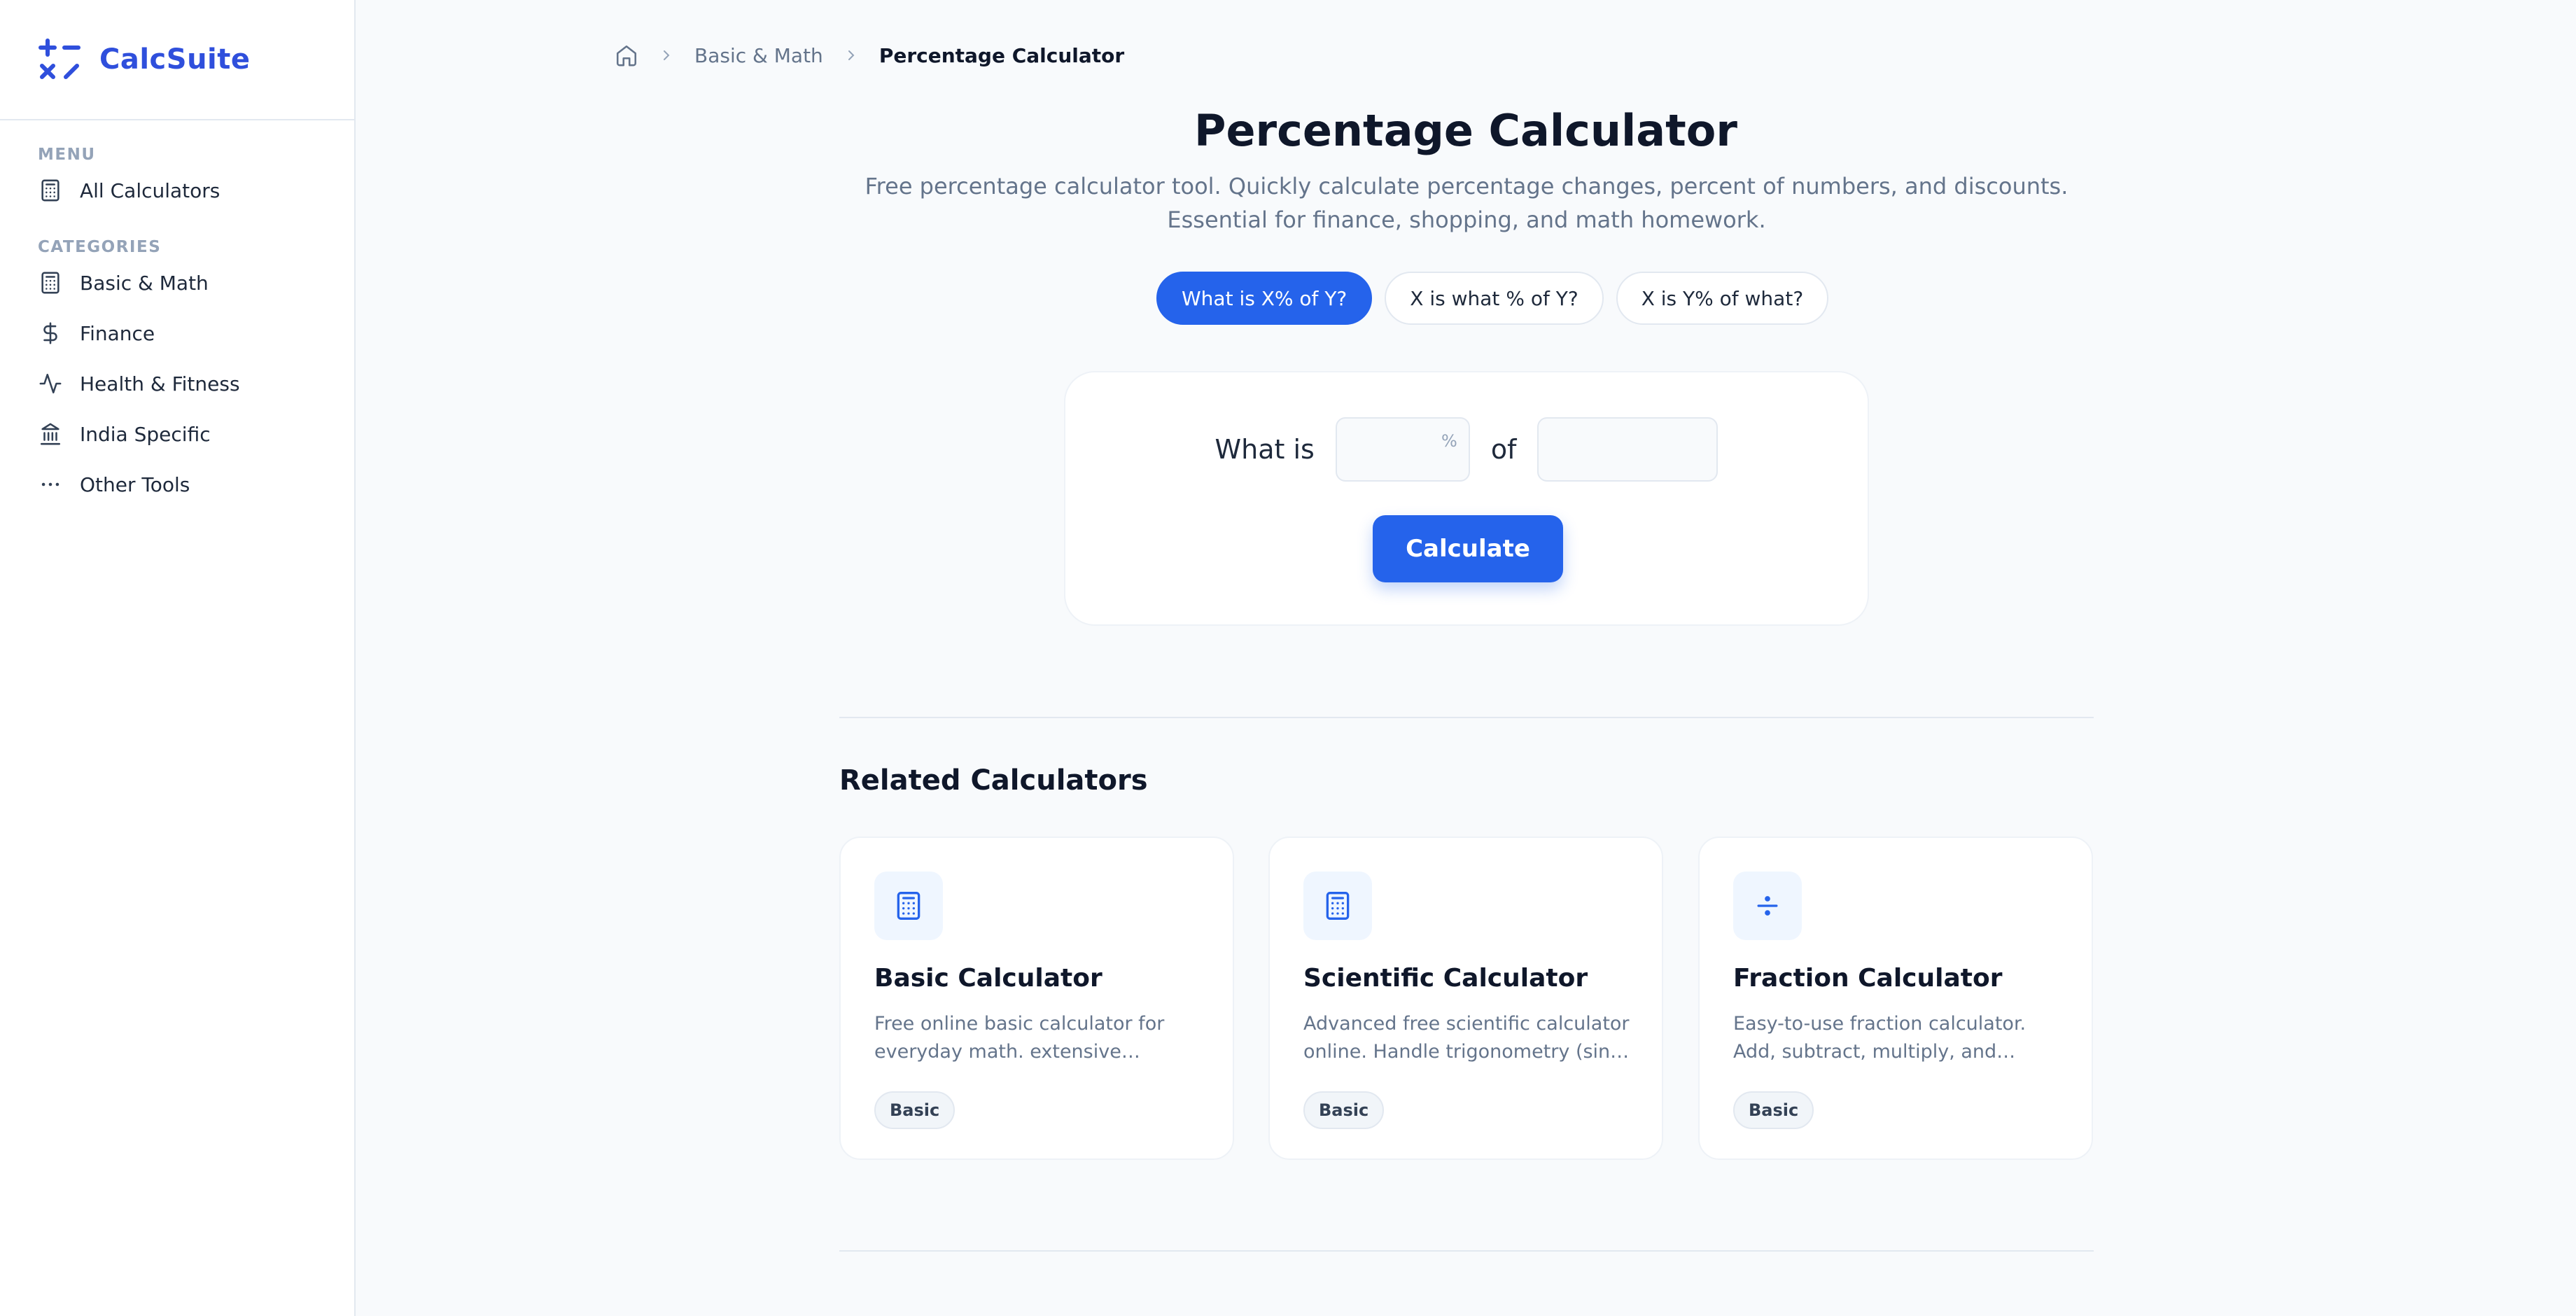  What do you see at coordinates (1264, 449) in the screenshot?
I see `what-is-label: What is` at bounding box center [1264, 449].